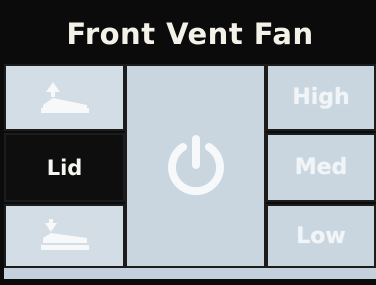 This screenshot has width=376, height=285. I want to click on speed-high-label: High, so click(321, 97).